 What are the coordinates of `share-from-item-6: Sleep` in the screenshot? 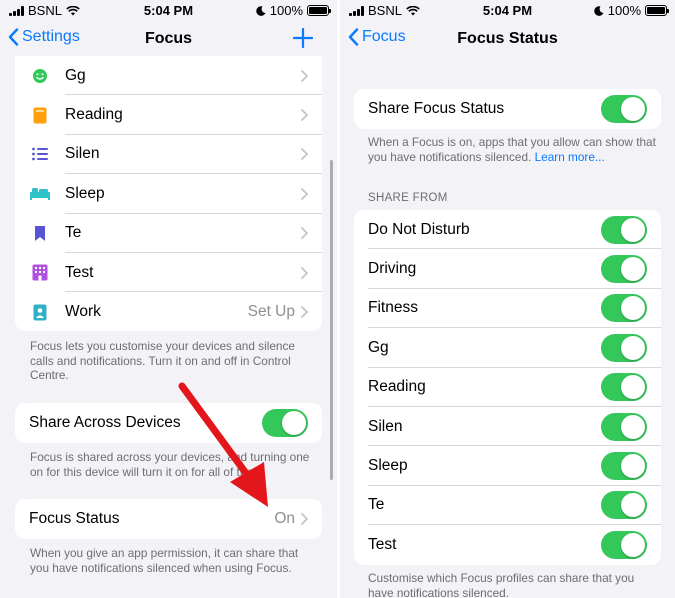 It's located at (507, 466).